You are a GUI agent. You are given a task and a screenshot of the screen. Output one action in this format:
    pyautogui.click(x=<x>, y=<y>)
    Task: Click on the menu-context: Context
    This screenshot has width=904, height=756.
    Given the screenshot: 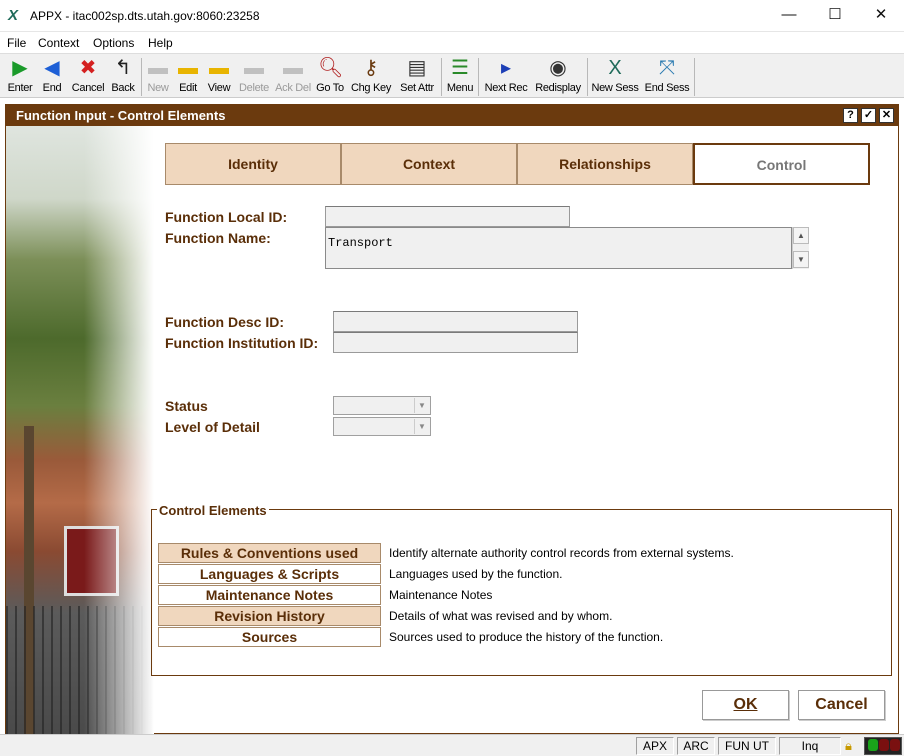 What is the action you would take?
    pyautogui.click(x=58, y=43)
    